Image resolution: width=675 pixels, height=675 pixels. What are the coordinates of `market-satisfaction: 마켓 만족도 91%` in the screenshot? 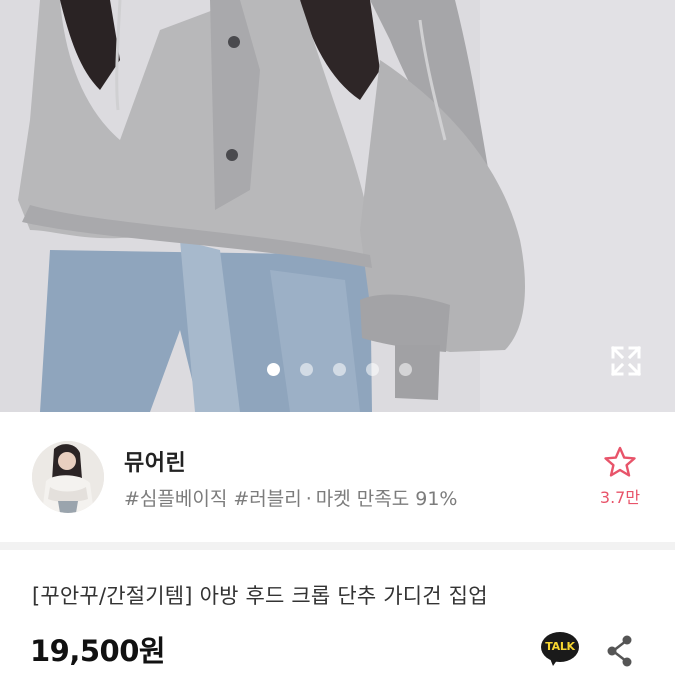 It's located at (386, 499).